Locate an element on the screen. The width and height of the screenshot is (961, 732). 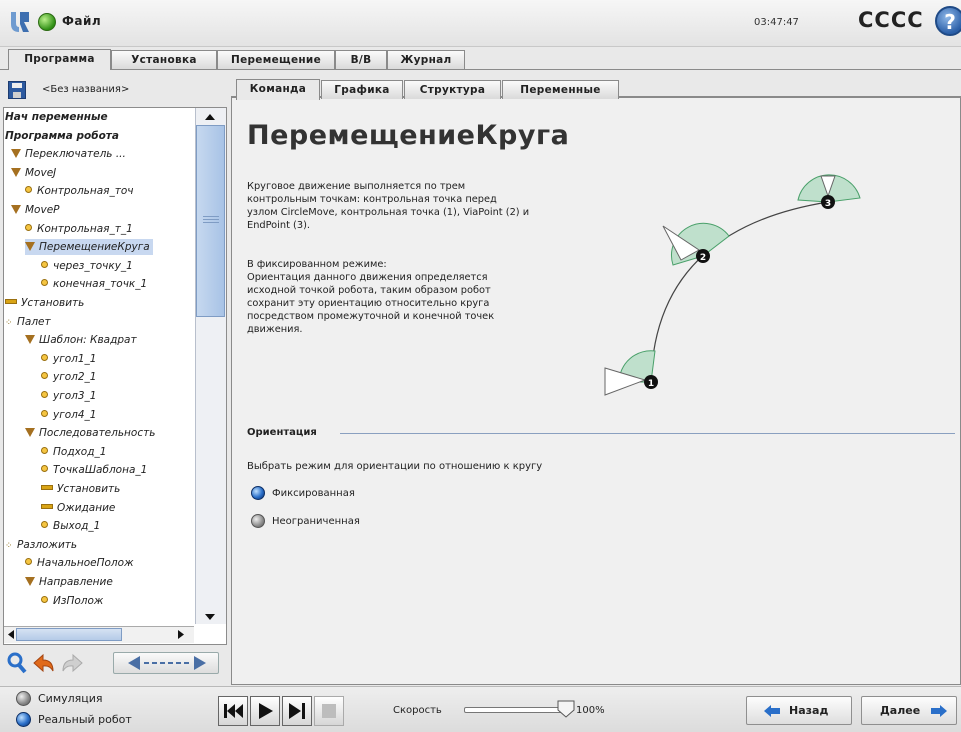
tree-node: через_точку_1 is located at coordinates (87, 266).